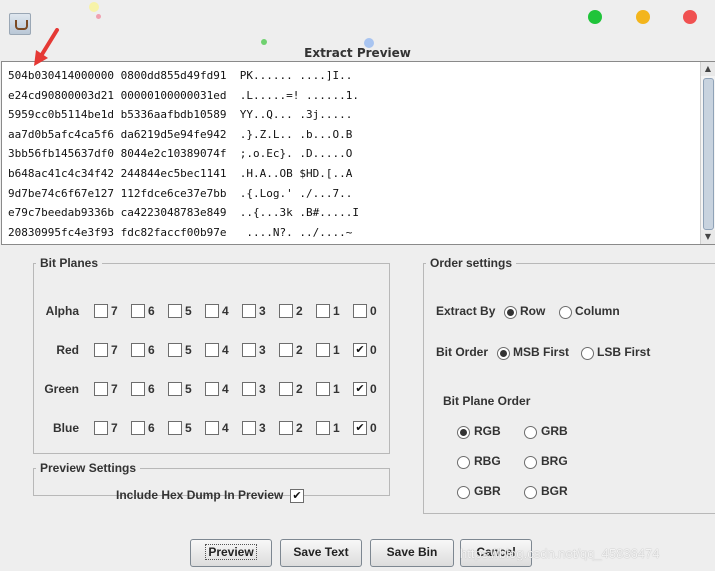 This screenshot has width=715, height=571. What do you see at coordinates (360, 428) in the screenshot?
I see `bit-checkbox-blue-0: ✔` at bounding box center [360, 428].